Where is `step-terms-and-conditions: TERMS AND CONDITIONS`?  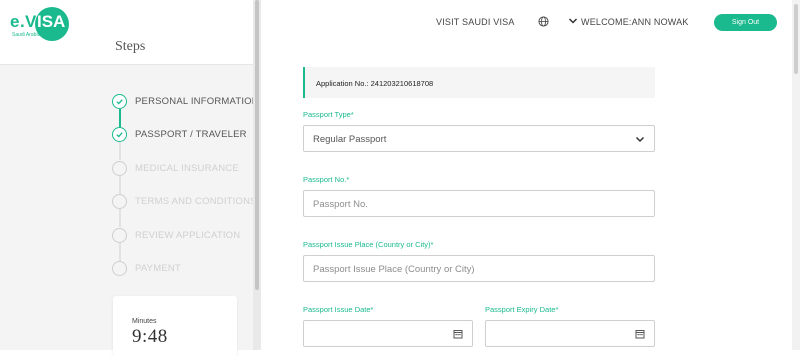
step-terms-and-conditions: TERMS AND CONDITIONS is located at coordinates (184, 201).